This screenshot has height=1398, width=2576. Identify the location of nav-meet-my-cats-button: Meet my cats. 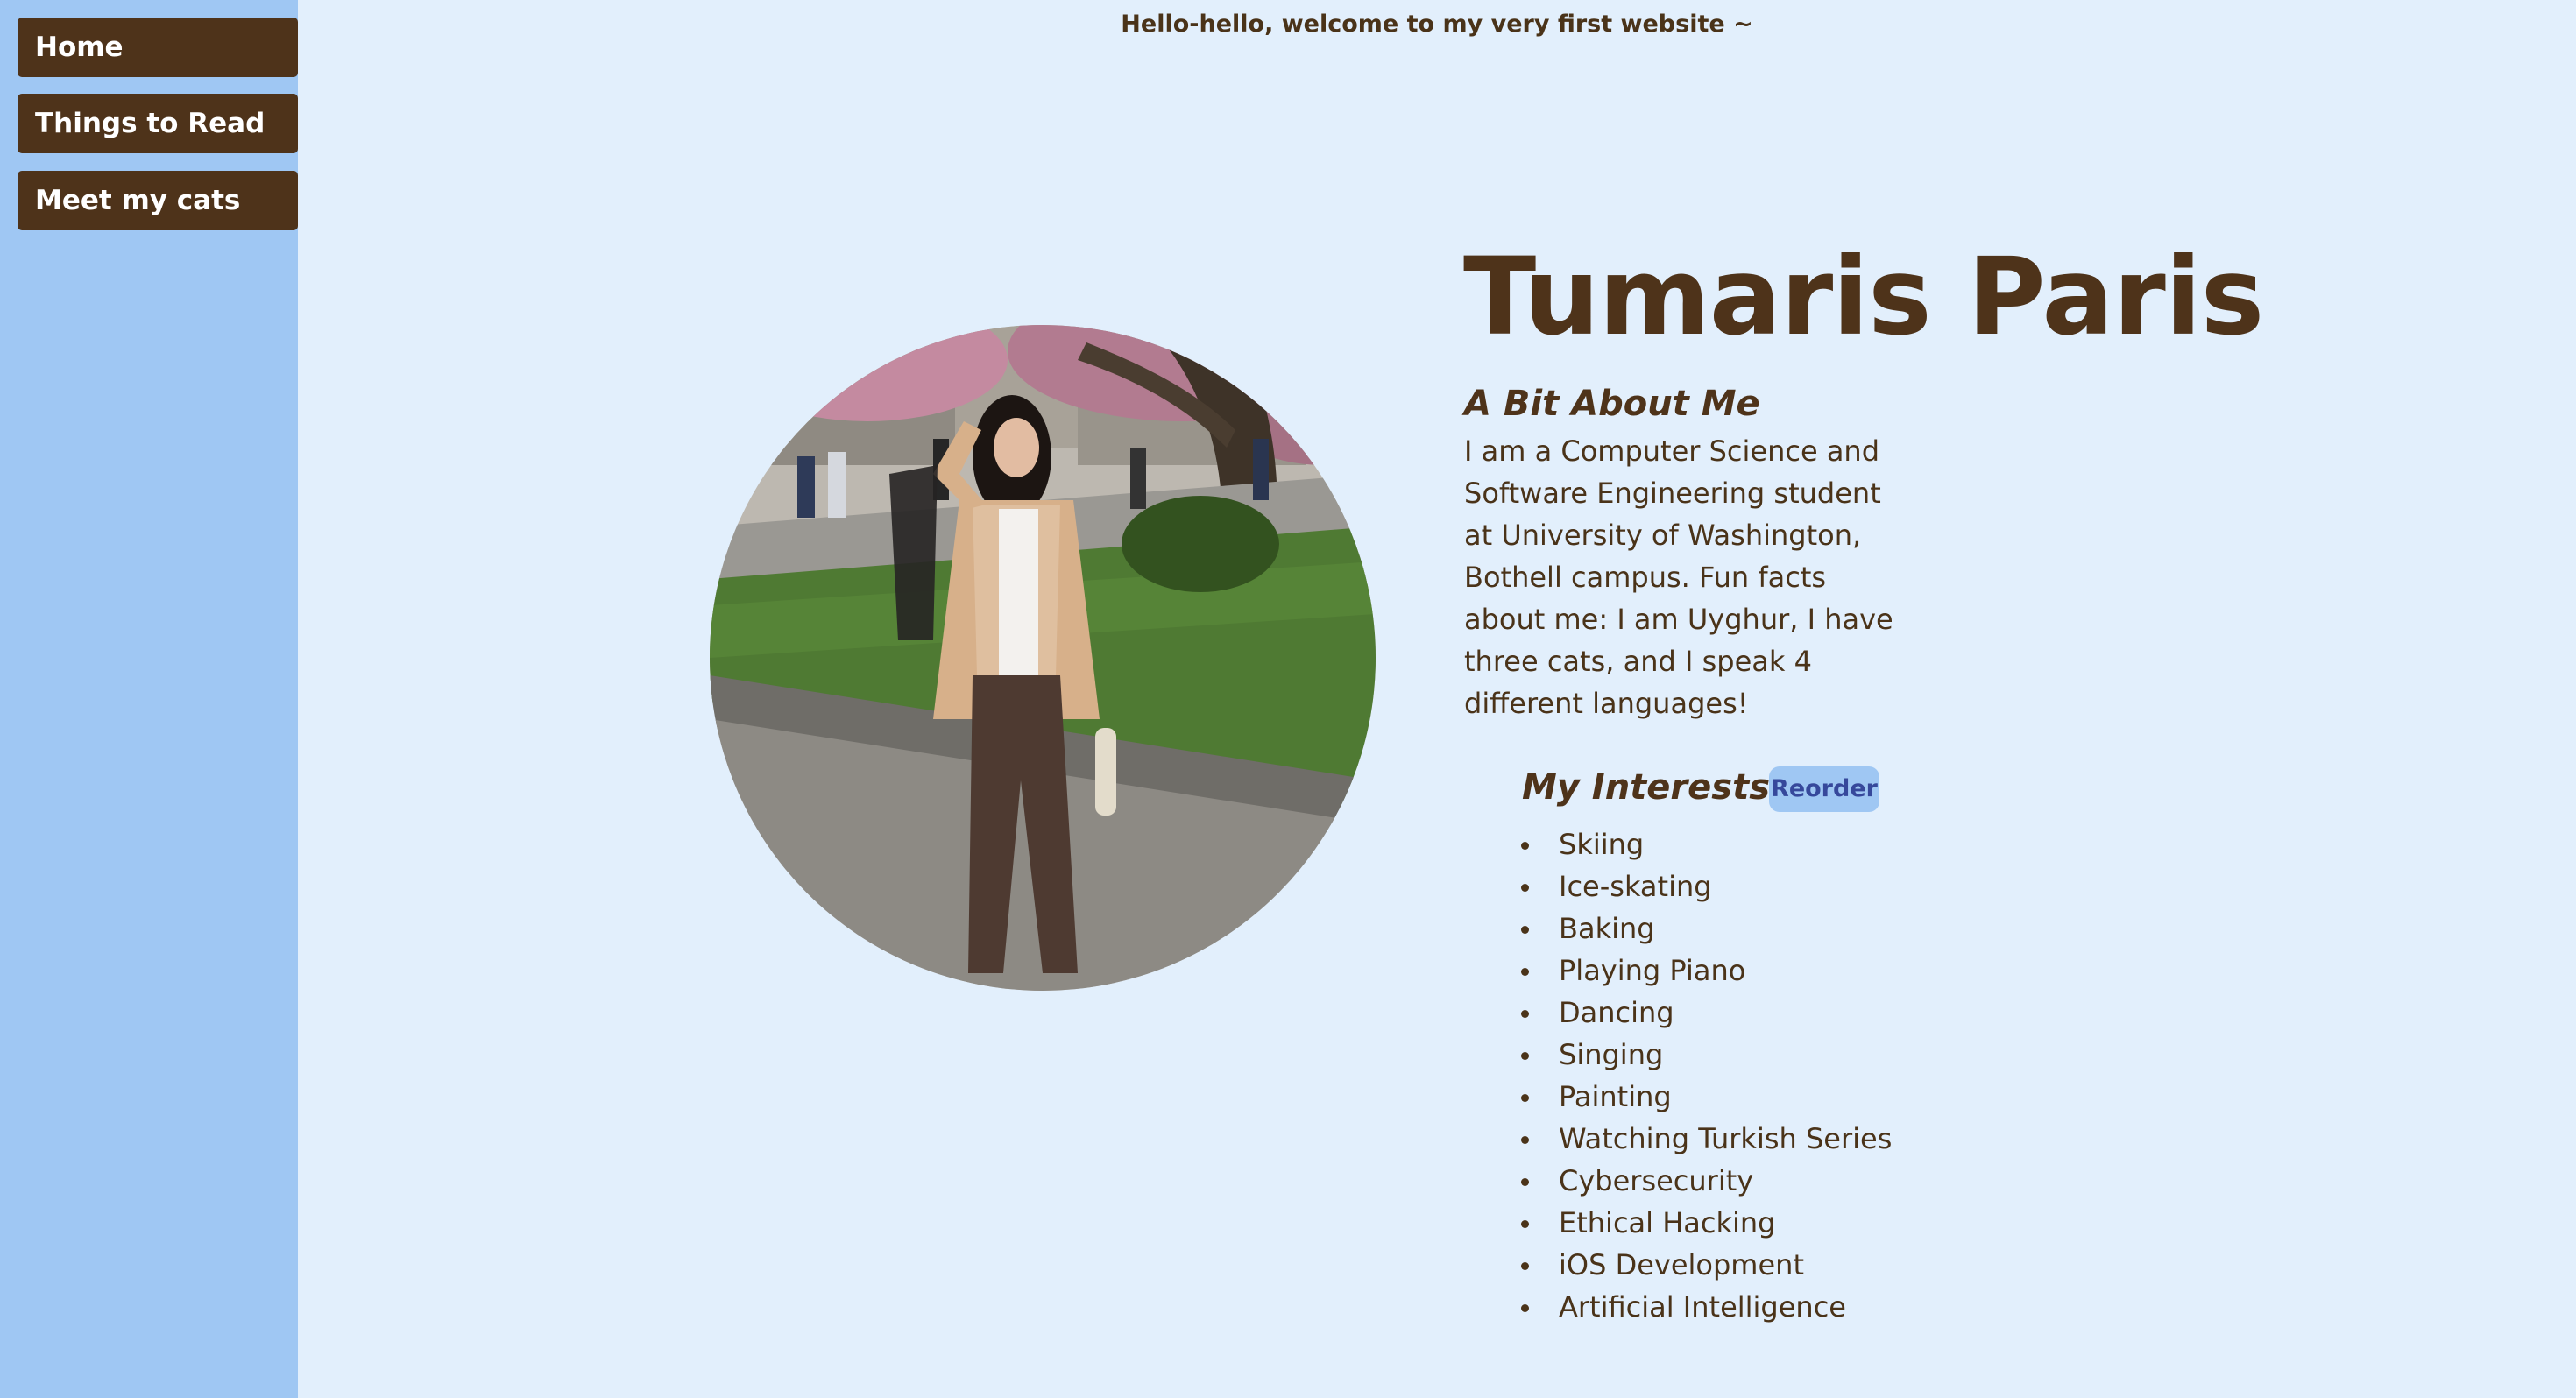
(158, 200).